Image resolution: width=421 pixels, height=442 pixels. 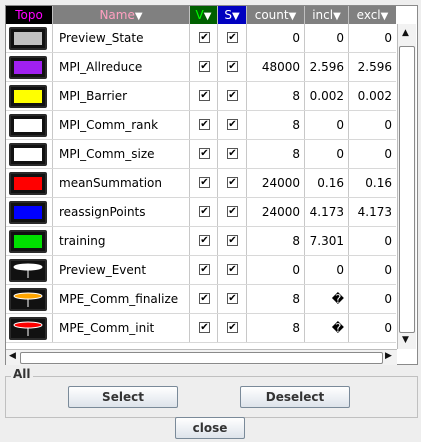 What do you see at coordinates (121, 96) in the screenshot?
I see `event-name: MPI_Barrier` at bounding box center [121, 96].